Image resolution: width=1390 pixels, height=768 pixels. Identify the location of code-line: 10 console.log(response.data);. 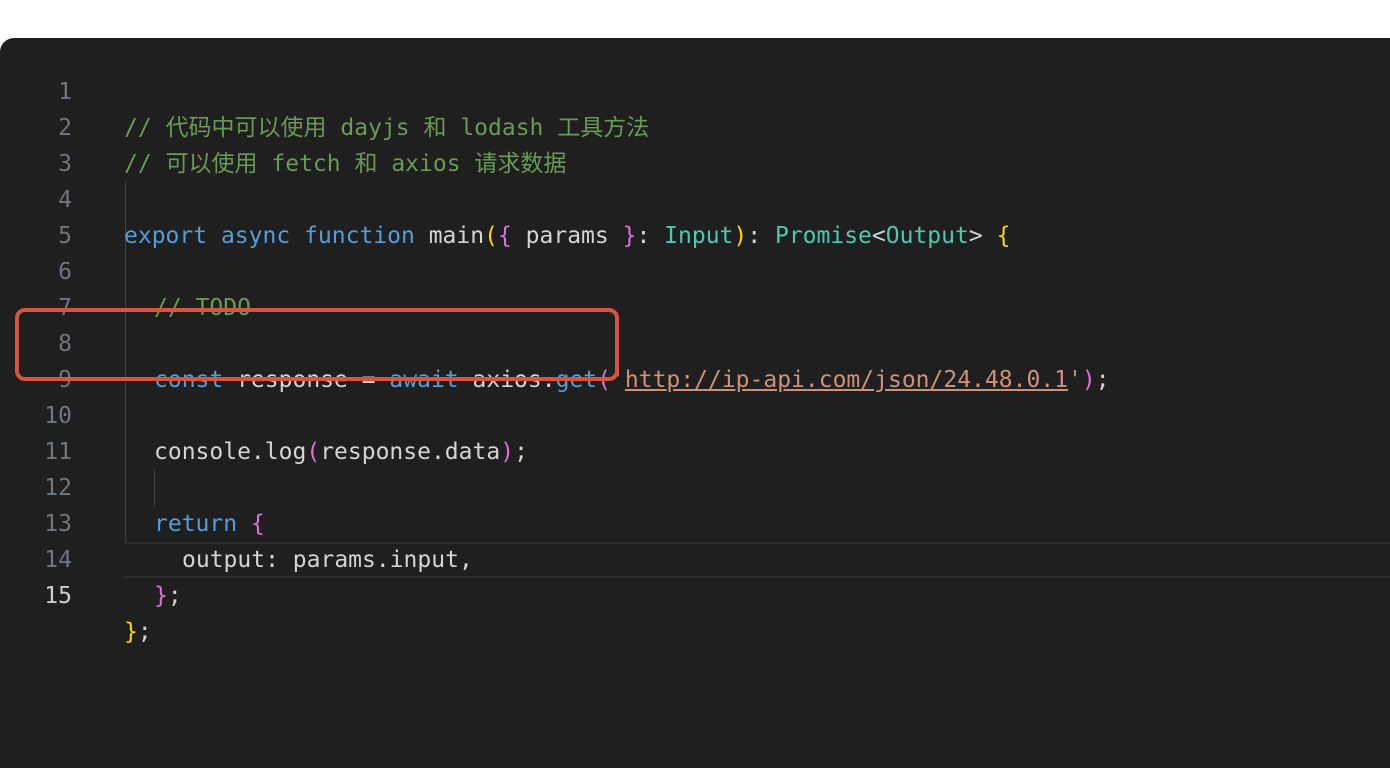
(695, 413).